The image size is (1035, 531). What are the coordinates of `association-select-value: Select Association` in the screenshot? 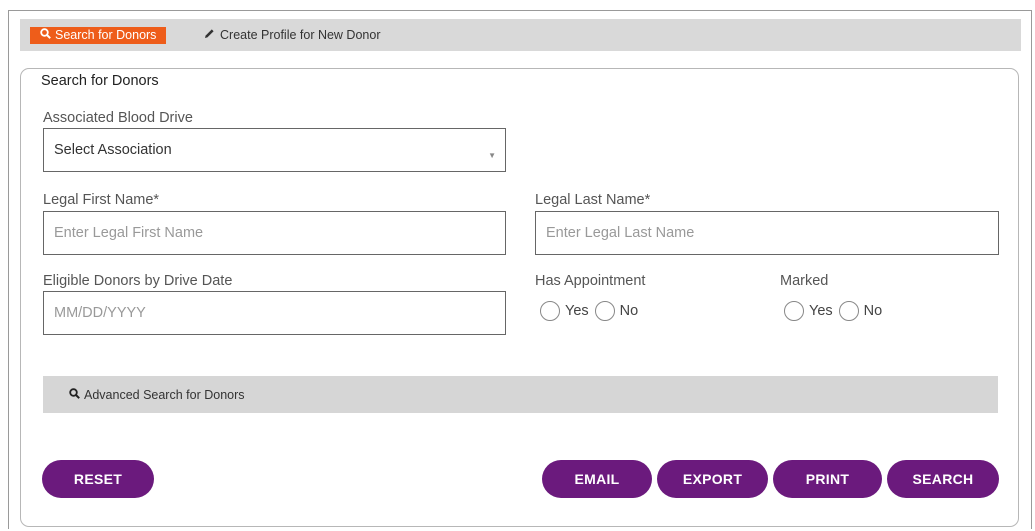 It's located at (113, 150).